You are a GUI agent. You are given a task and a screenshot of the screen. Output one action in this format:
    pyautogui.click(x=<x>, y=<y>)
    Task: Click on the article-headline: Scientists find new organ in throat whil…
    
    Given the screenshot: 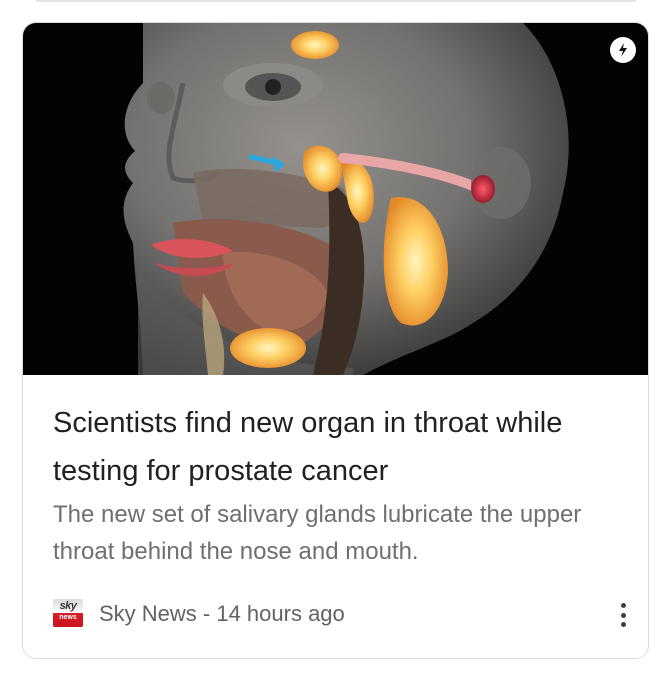 What is the action you would take?
    pyautogui.click(x=338, y=447)
    